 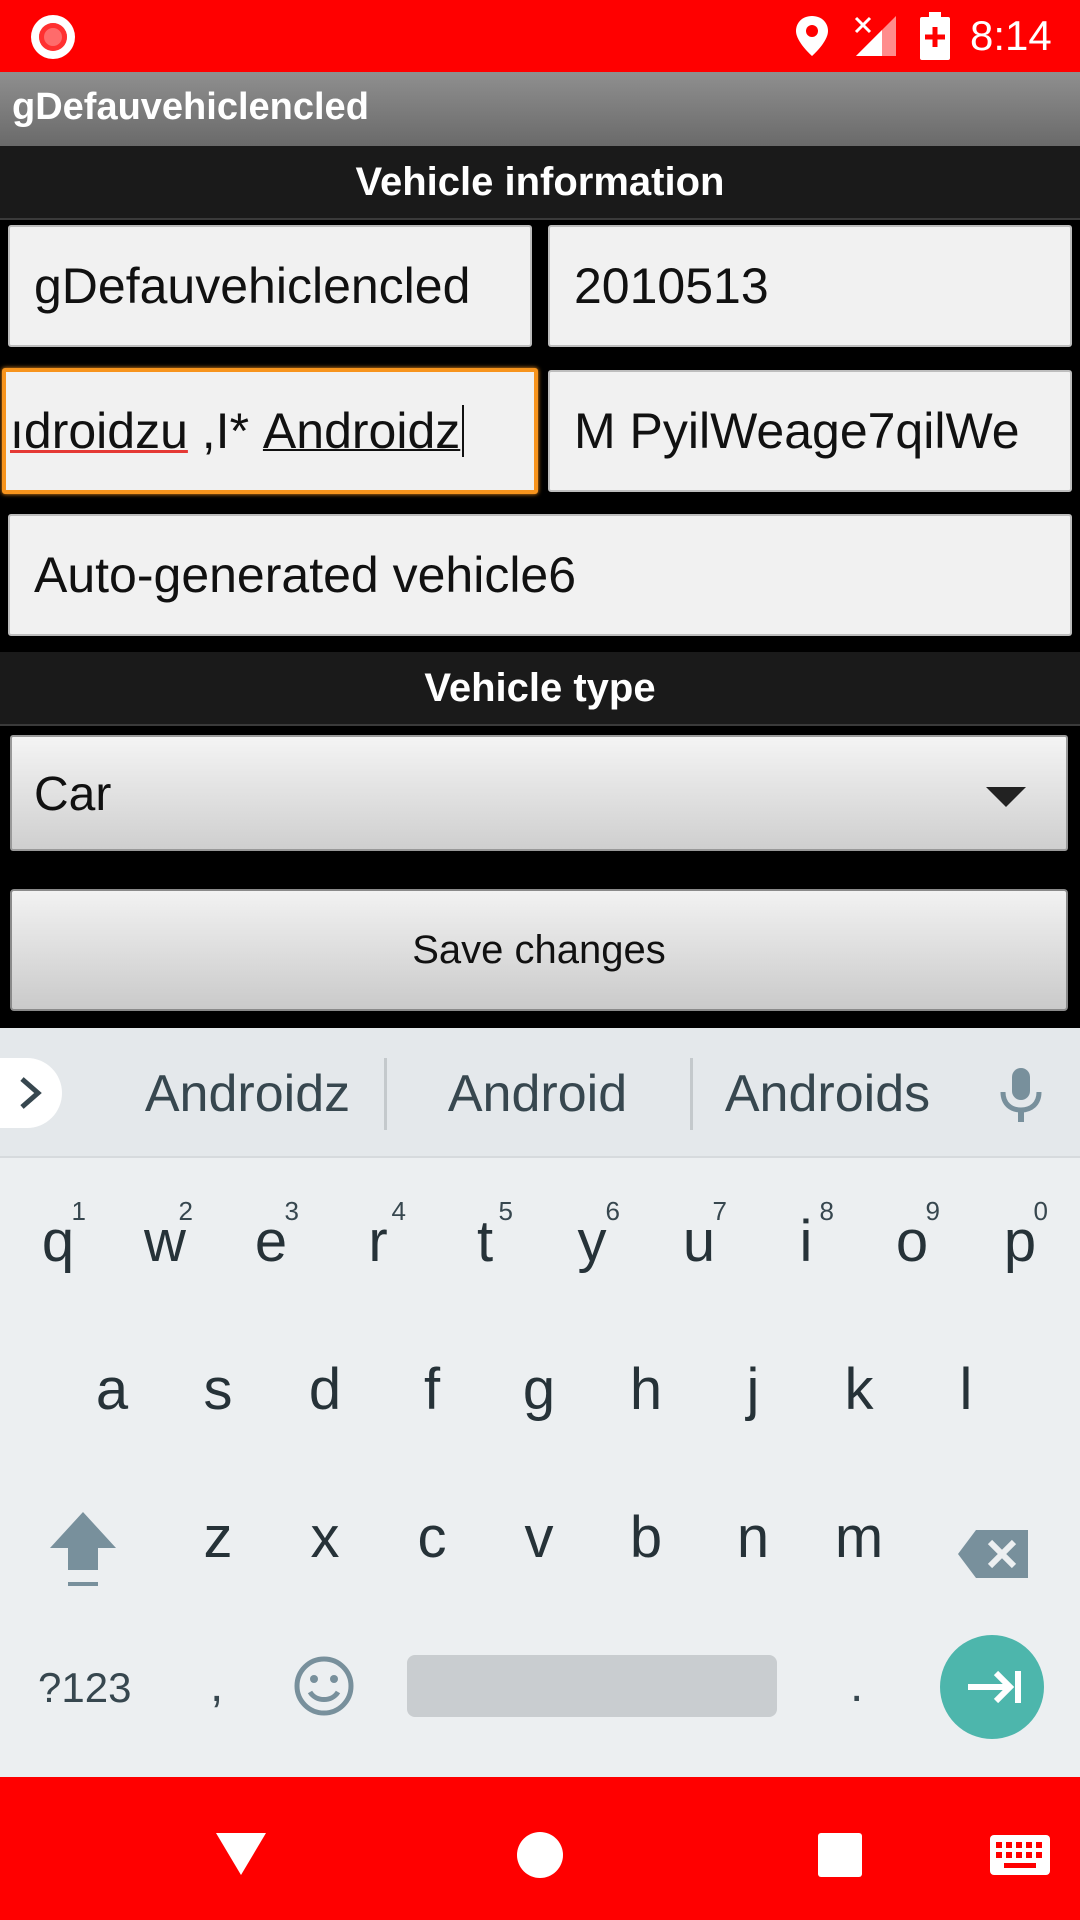 What do you see at coordinates (83, 1551) in the screenshot?
I see `shift-icon` at bounding box center [83, 1551].